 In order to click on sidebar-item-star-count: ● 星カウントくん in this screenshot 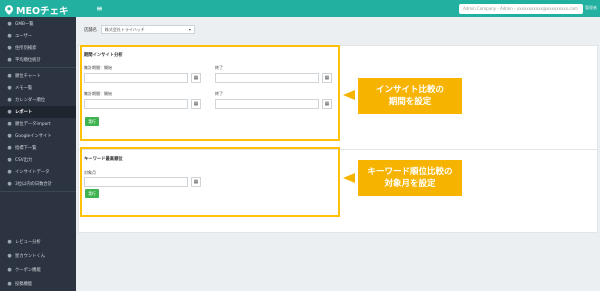, I will do `click(38, 256)`.